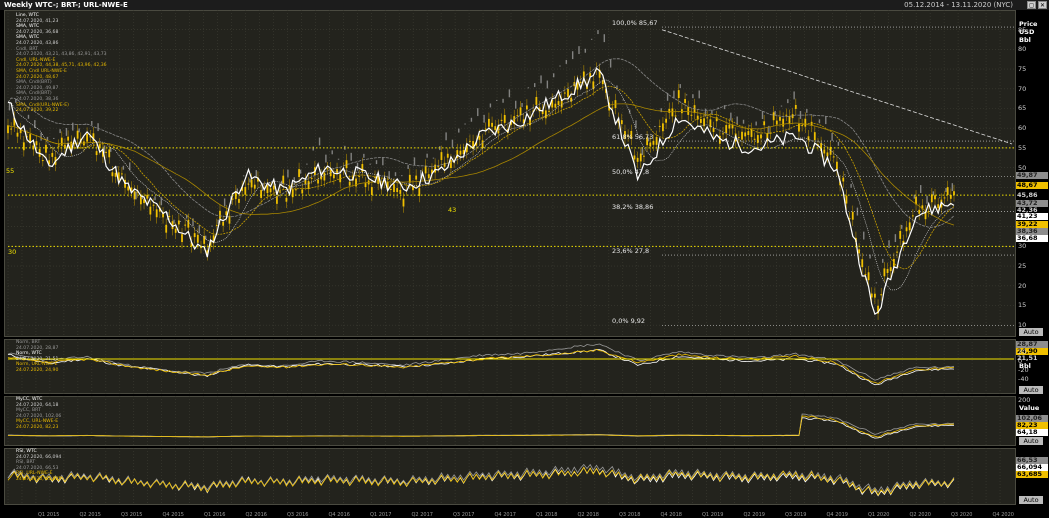 Image resolution: width=1049 pixels, height=518 pixels. Describe the element at coordinates (1022, 285) in the screenshot. I see `price-tick-label: 20` at that location.